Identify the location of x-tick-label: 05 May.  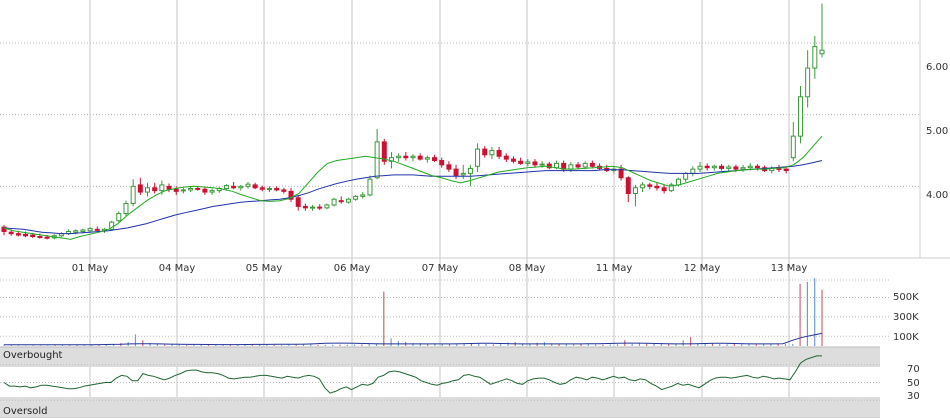
(264, 268).